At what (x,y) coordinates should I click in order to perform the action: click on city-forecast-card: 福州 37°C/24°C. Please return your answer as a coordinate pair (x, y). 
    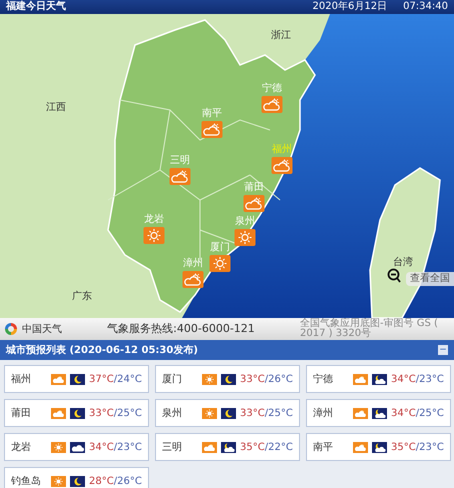
    Looking at the image, I should click on (76, 379).